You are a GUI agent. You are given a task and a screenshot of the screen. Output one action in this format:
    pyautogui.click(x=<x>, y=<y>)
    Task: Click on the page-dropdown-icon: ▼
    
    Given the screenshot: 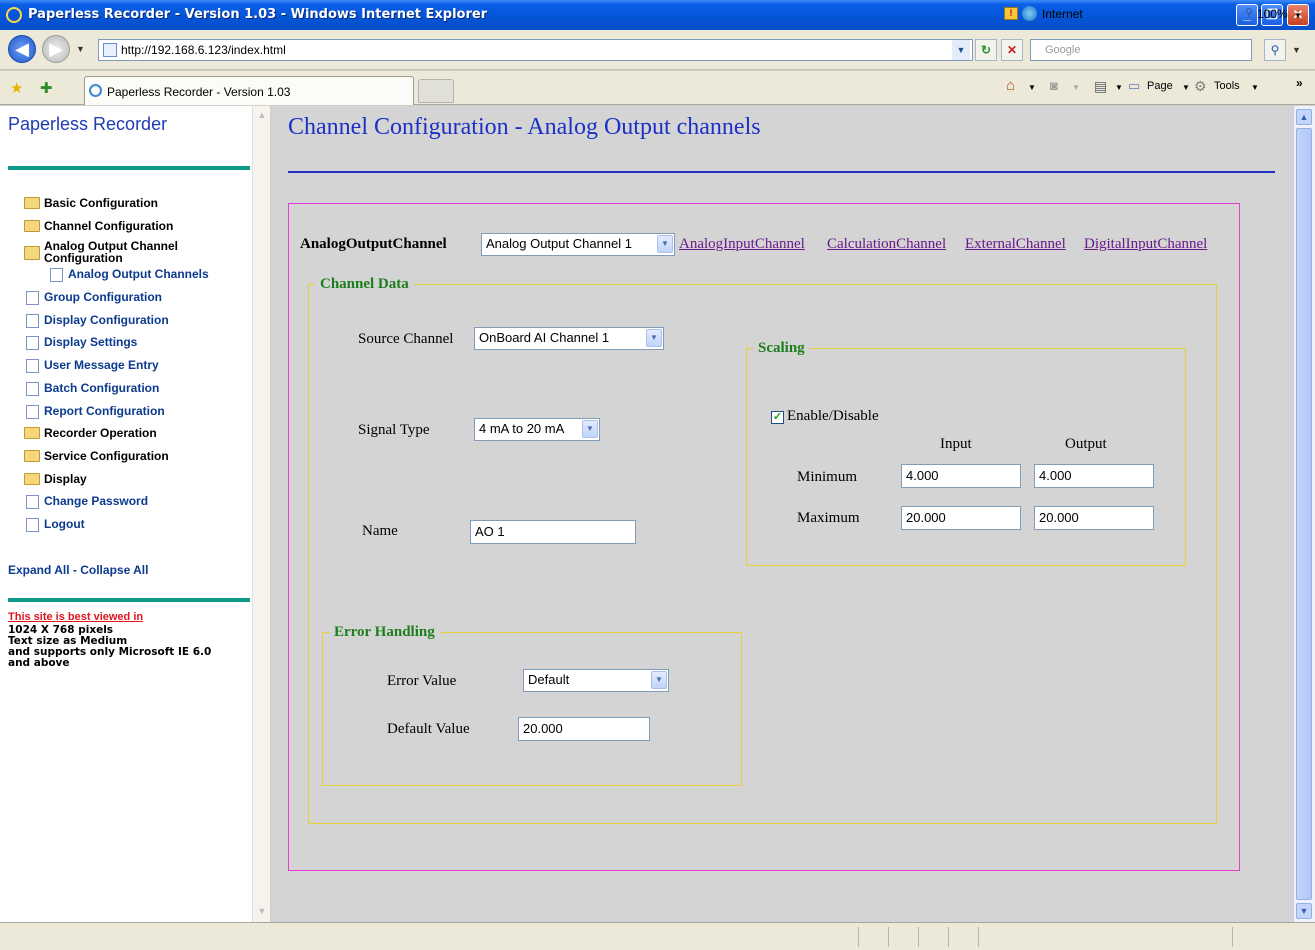 What is the action you would take?
    pyautogui.click(x=1186, y=87)
    